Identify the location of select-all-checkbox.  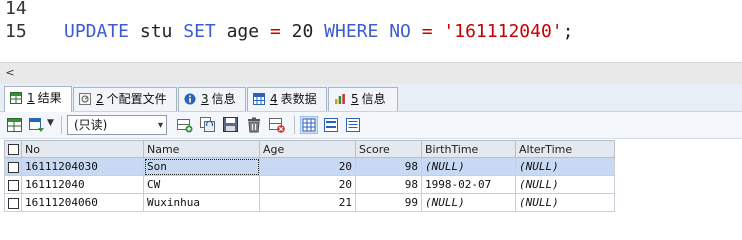
(13, 149).